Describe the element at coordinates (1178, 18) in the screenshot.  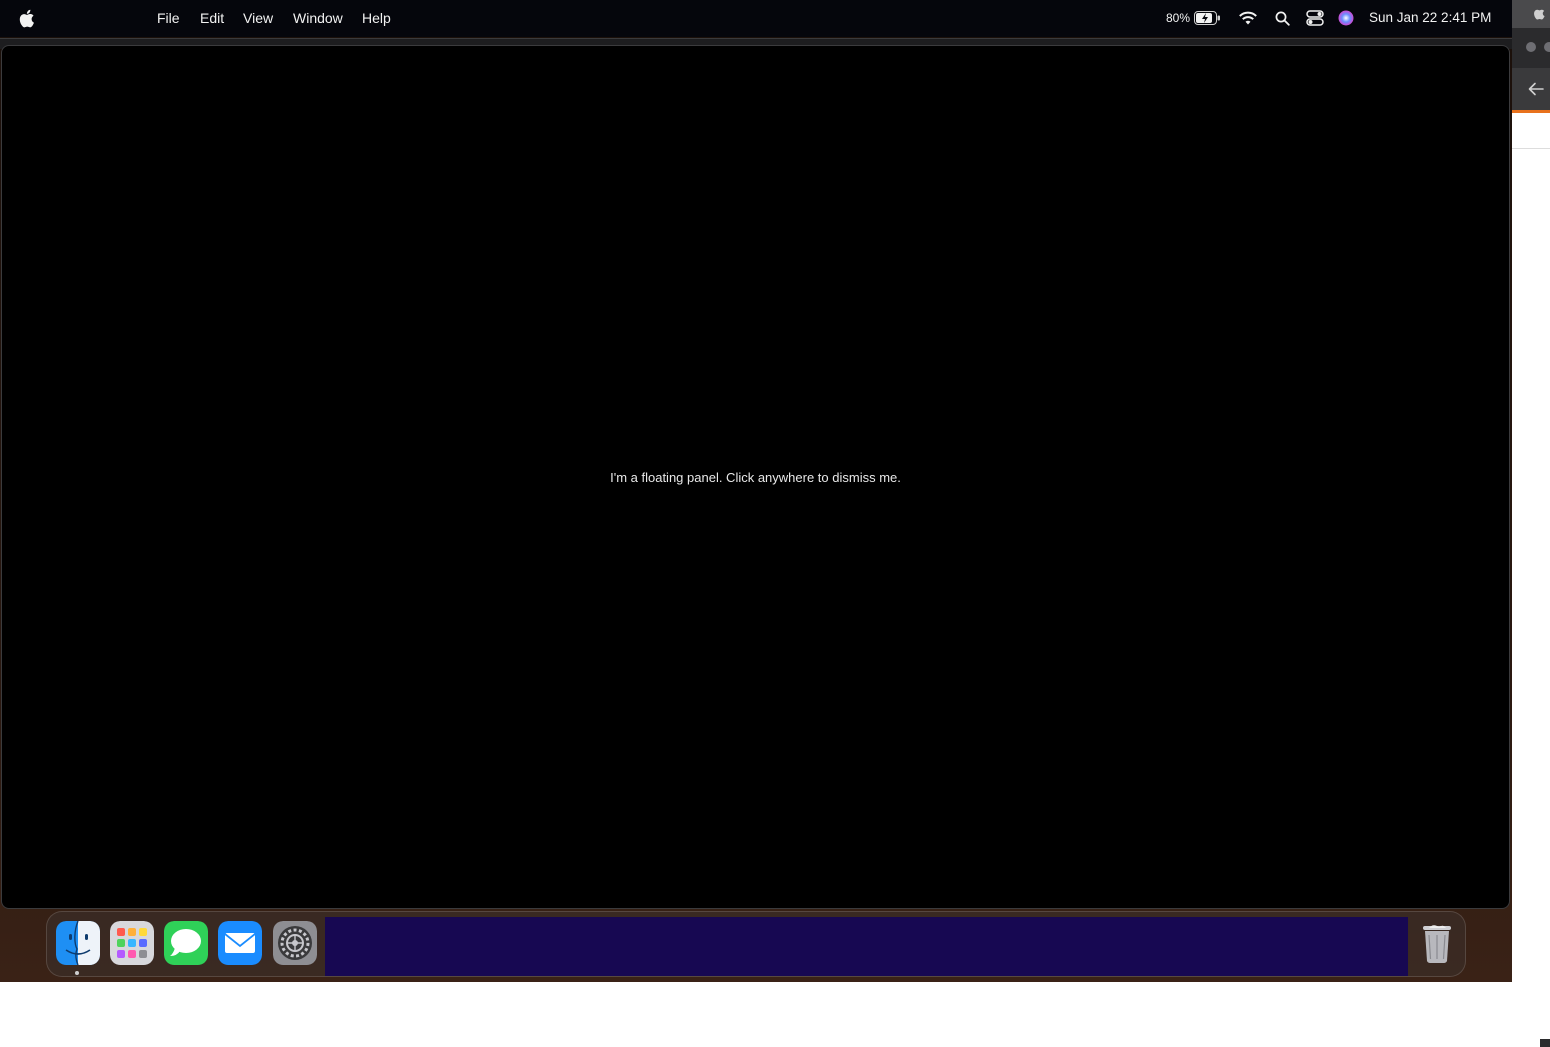
I see `battery-percent: 80%` at that location.